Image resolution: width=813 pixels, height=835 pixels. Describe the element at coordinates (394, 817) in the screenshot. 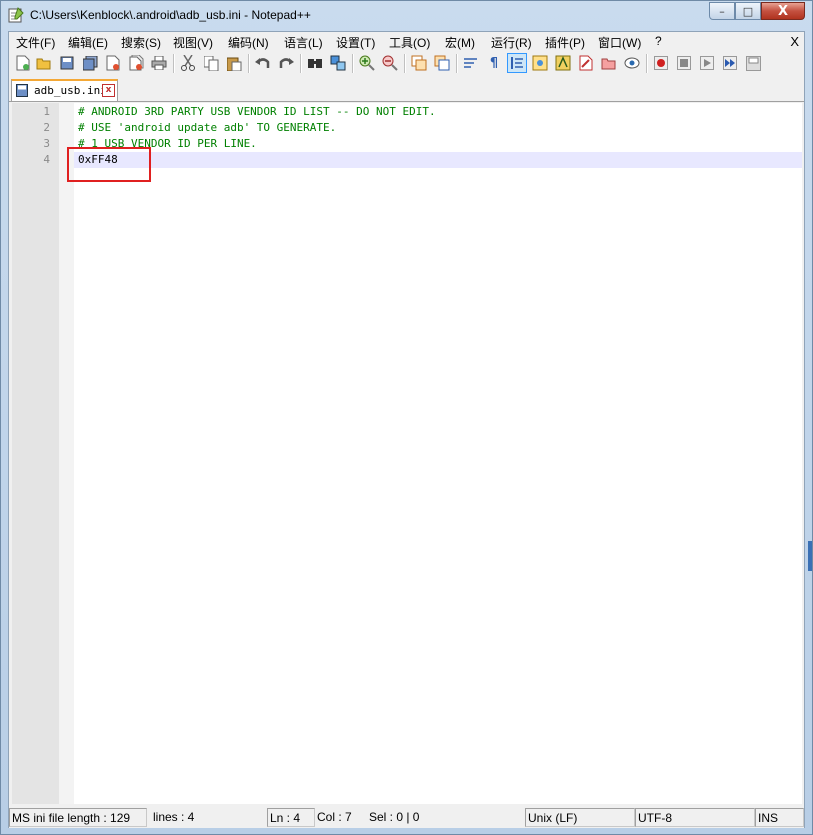

I see `status-sel: Sel : 0 | 0` at that location.